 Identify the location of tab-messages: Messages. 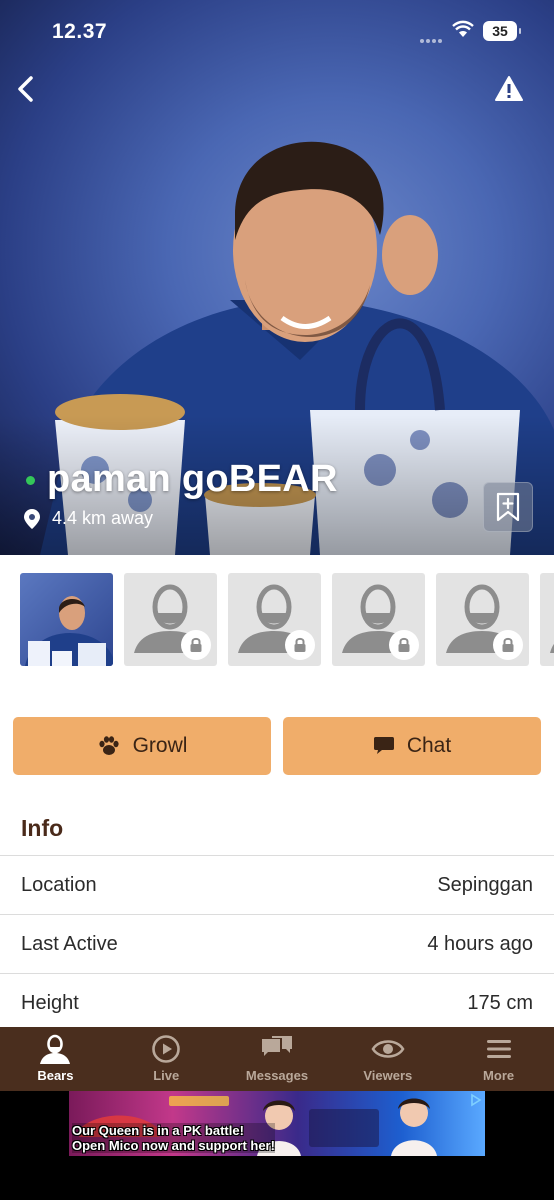
(277, 1059).